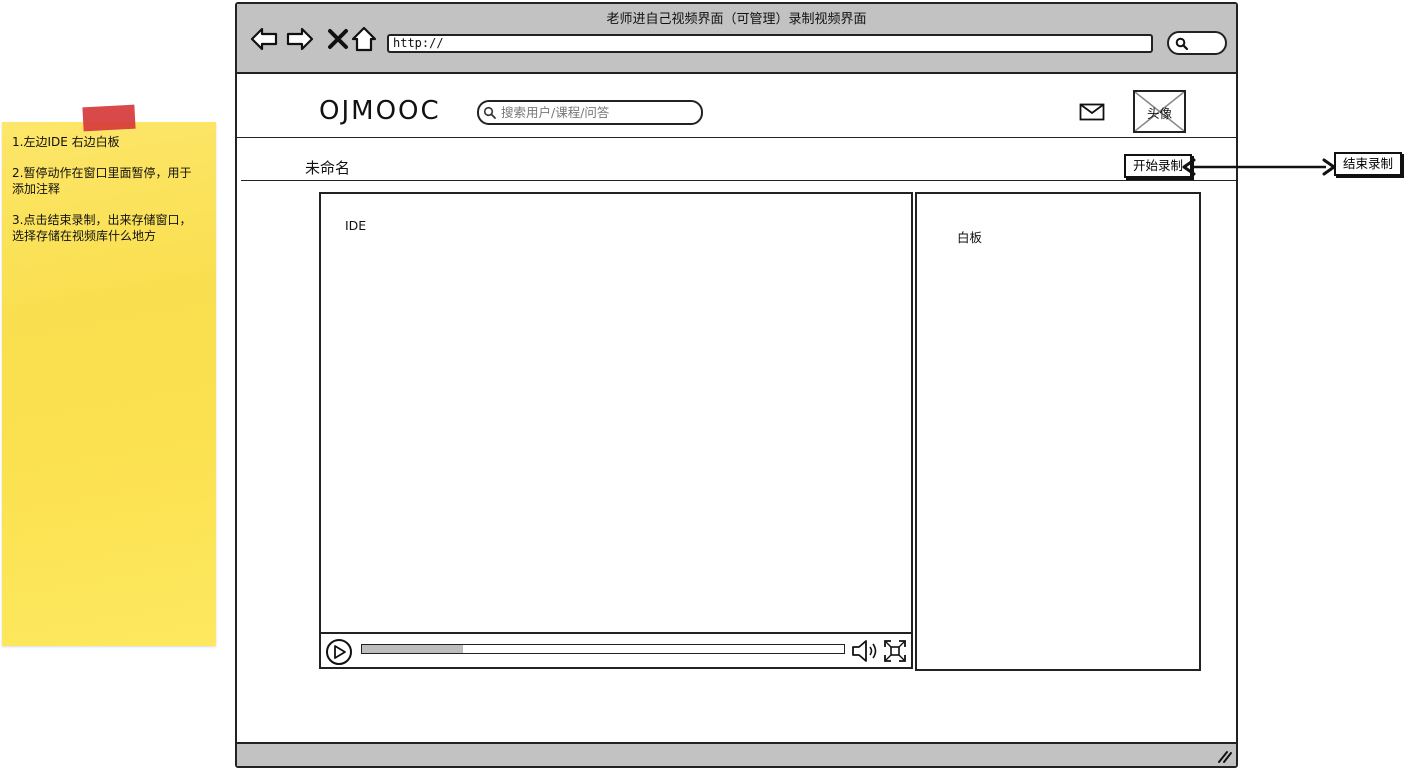  I want to click on avatar: 头像, so click(1159, 111).